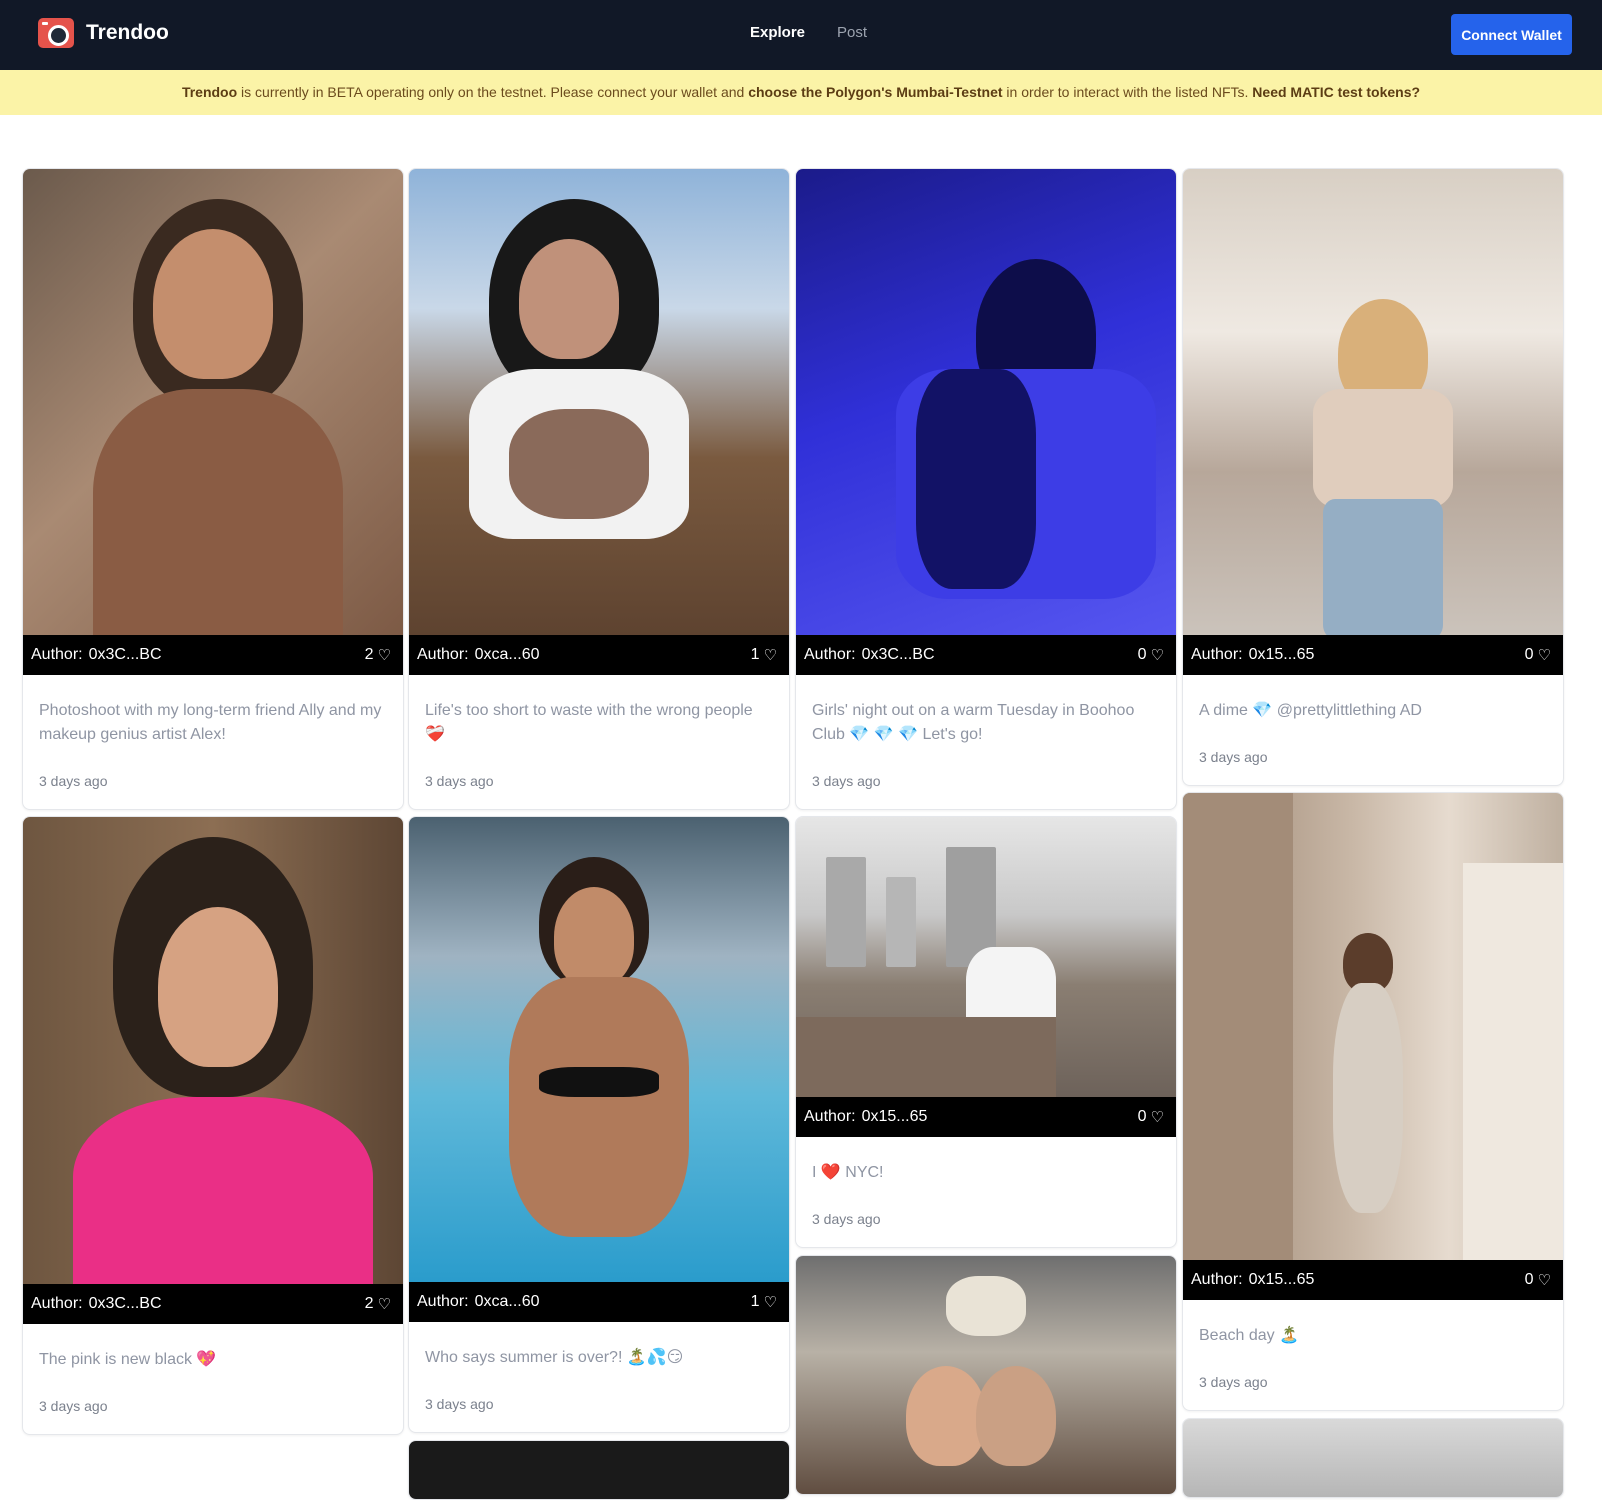 This screenshot has width=1602, height=1500. I want to click on banner-network-instruction: choose the Polygon's Mumbai-Testnet, so click(875, 92).